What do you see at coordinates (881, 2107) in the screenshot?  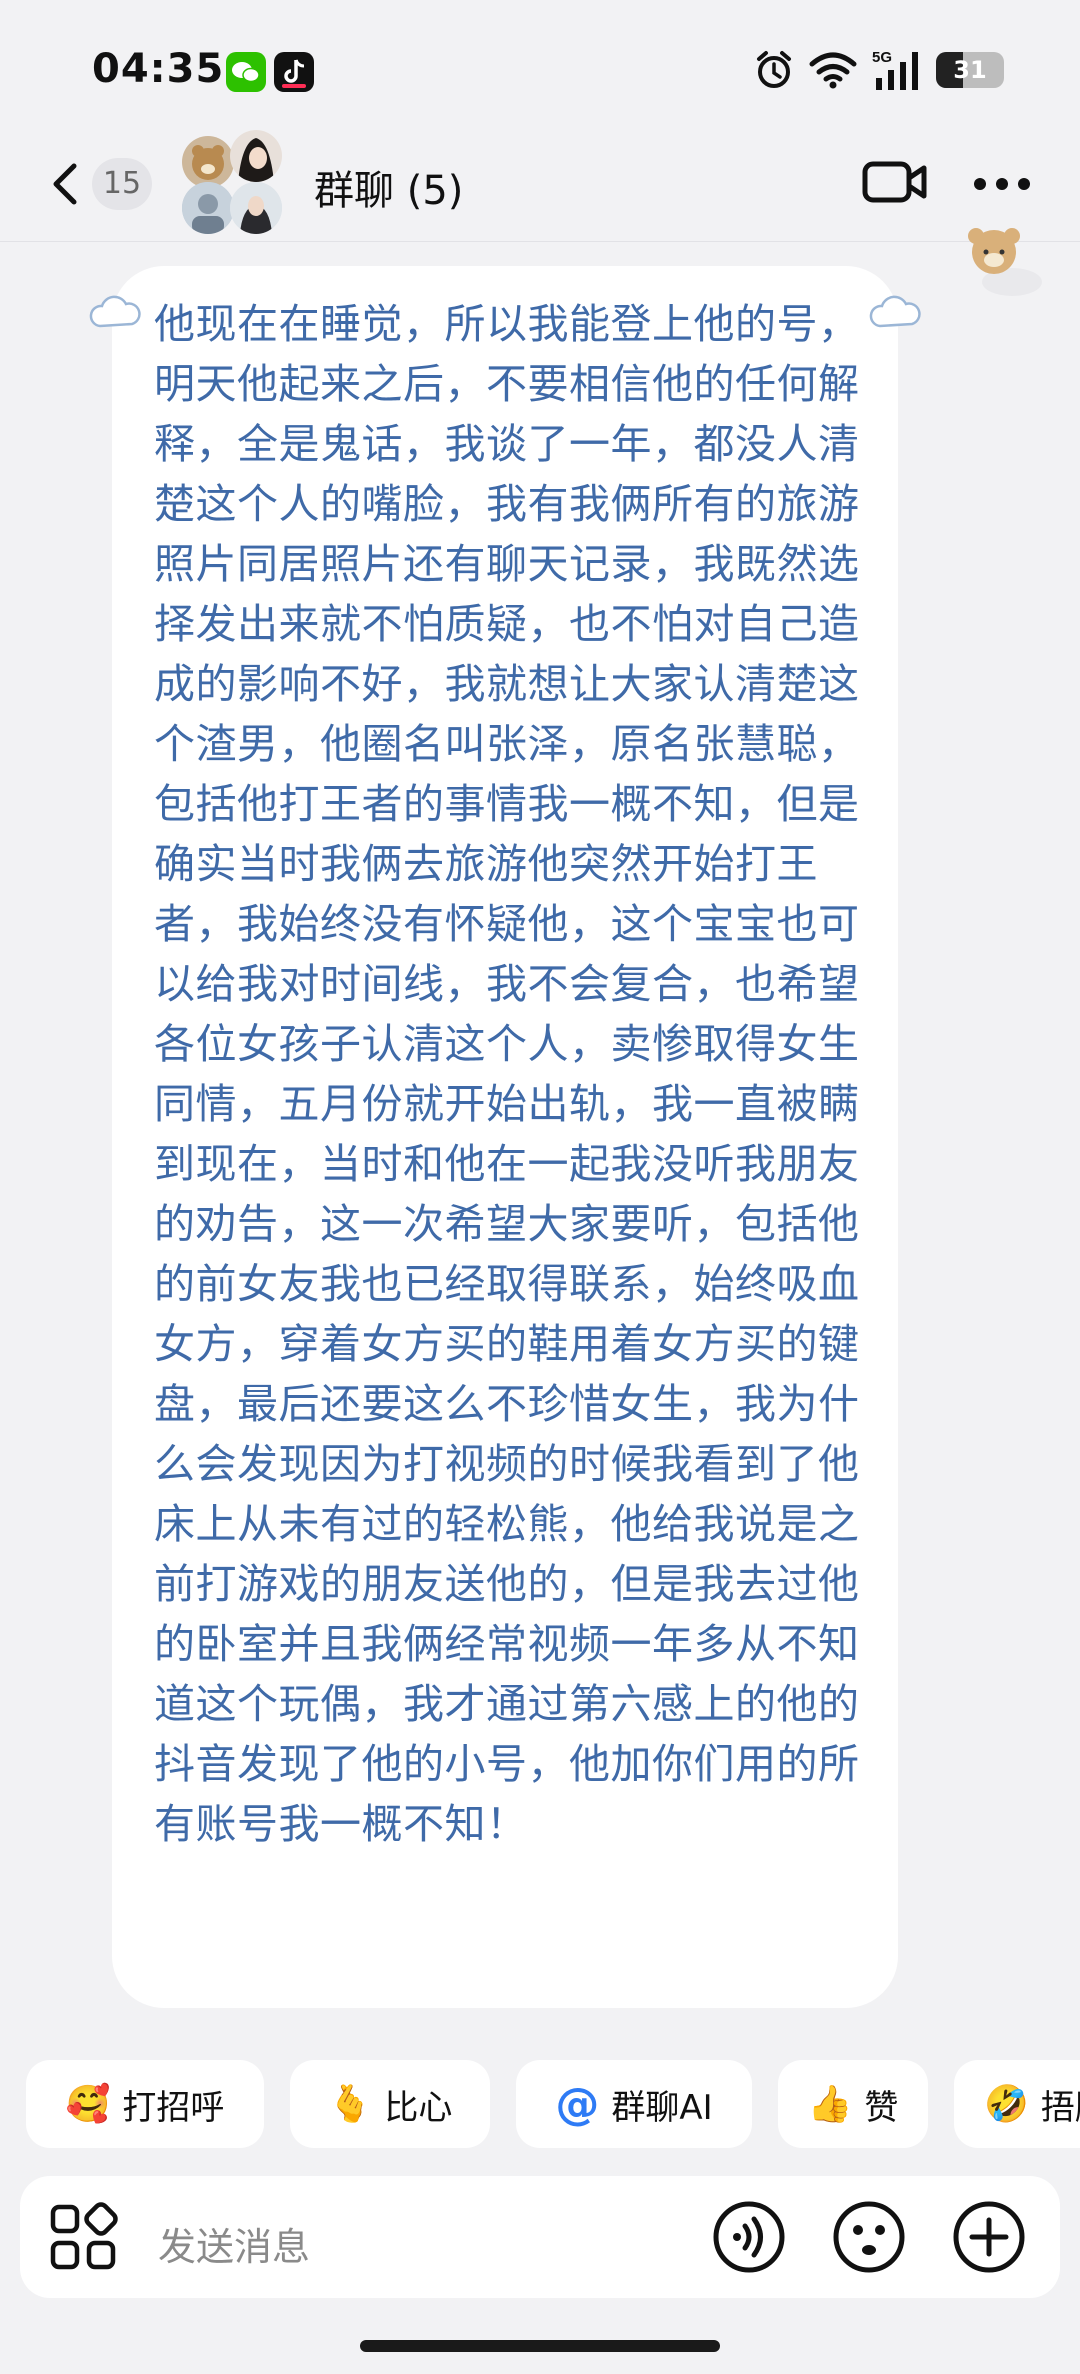 I see `quick-reply-label: 赞` at bounding box center [881, 2107].